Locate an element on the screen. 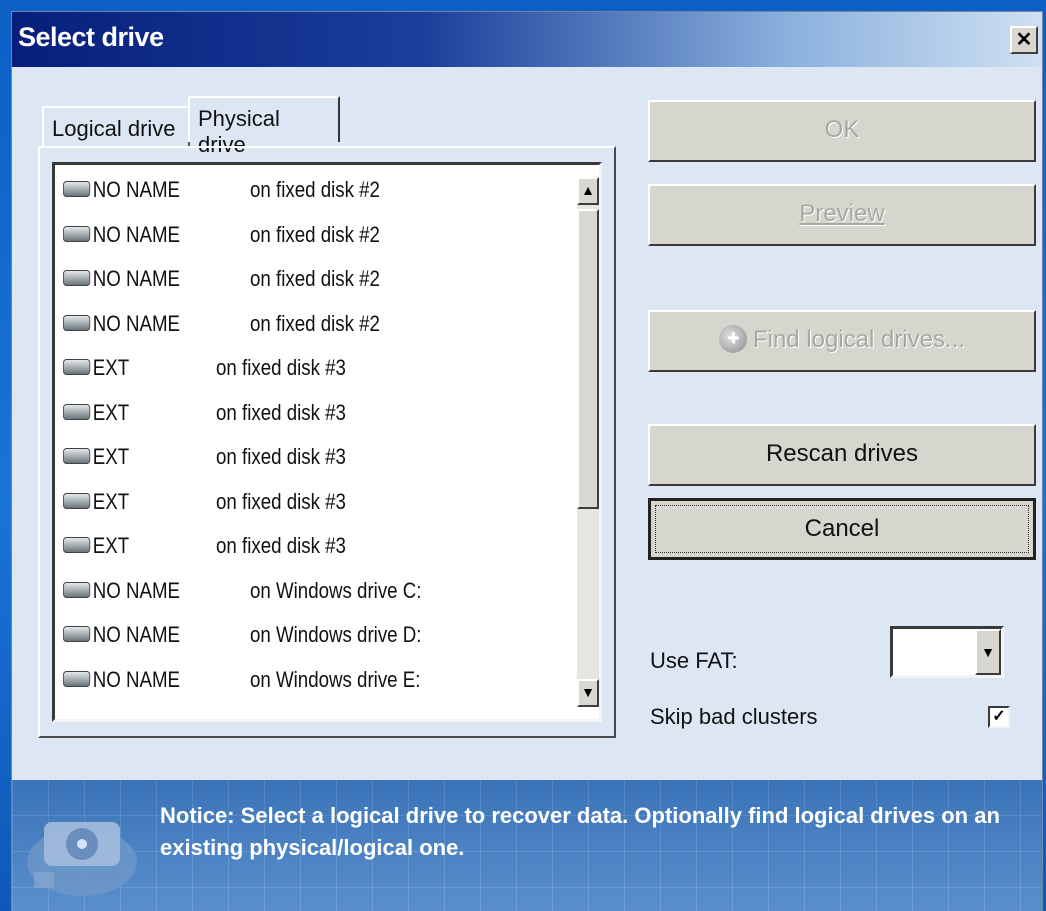 The height and width of the screenshot is (911, 1046). rescan-drives-label: Rescan drives is located at coordinates (842, 453).